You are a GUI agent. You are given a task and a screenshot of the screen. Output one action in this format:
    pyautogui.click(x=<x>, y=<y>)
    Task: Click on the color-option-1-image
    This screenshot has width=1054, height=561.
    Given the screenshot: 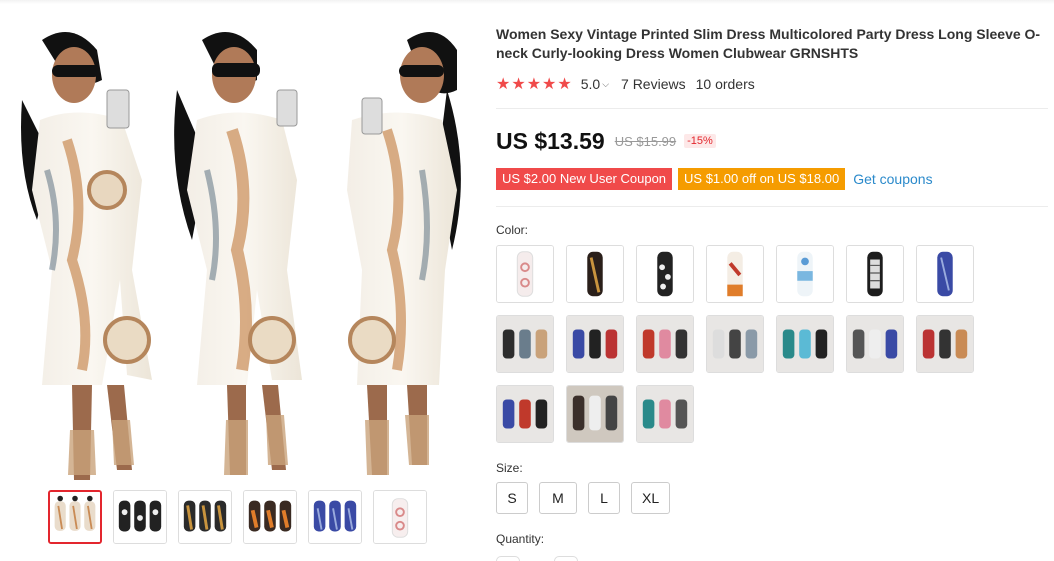 What is the action you would take?
    pyautogui.click(x=525, y=274)
    